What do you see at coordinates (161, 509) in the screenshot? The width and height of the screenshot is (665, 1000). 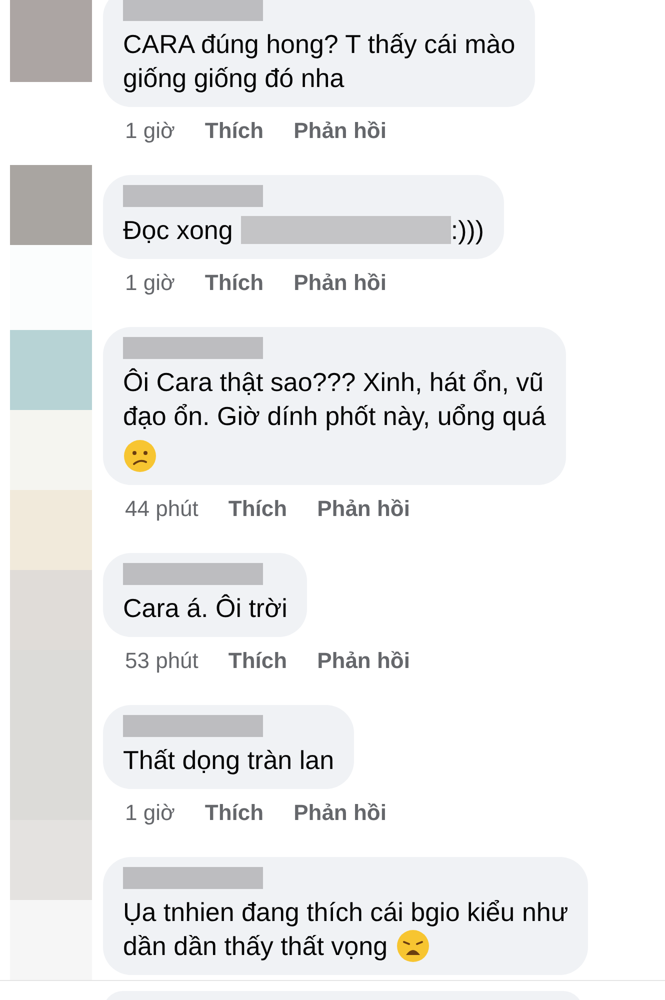 I see `comment-time: 44 phút` at bounding box center [161, 509].